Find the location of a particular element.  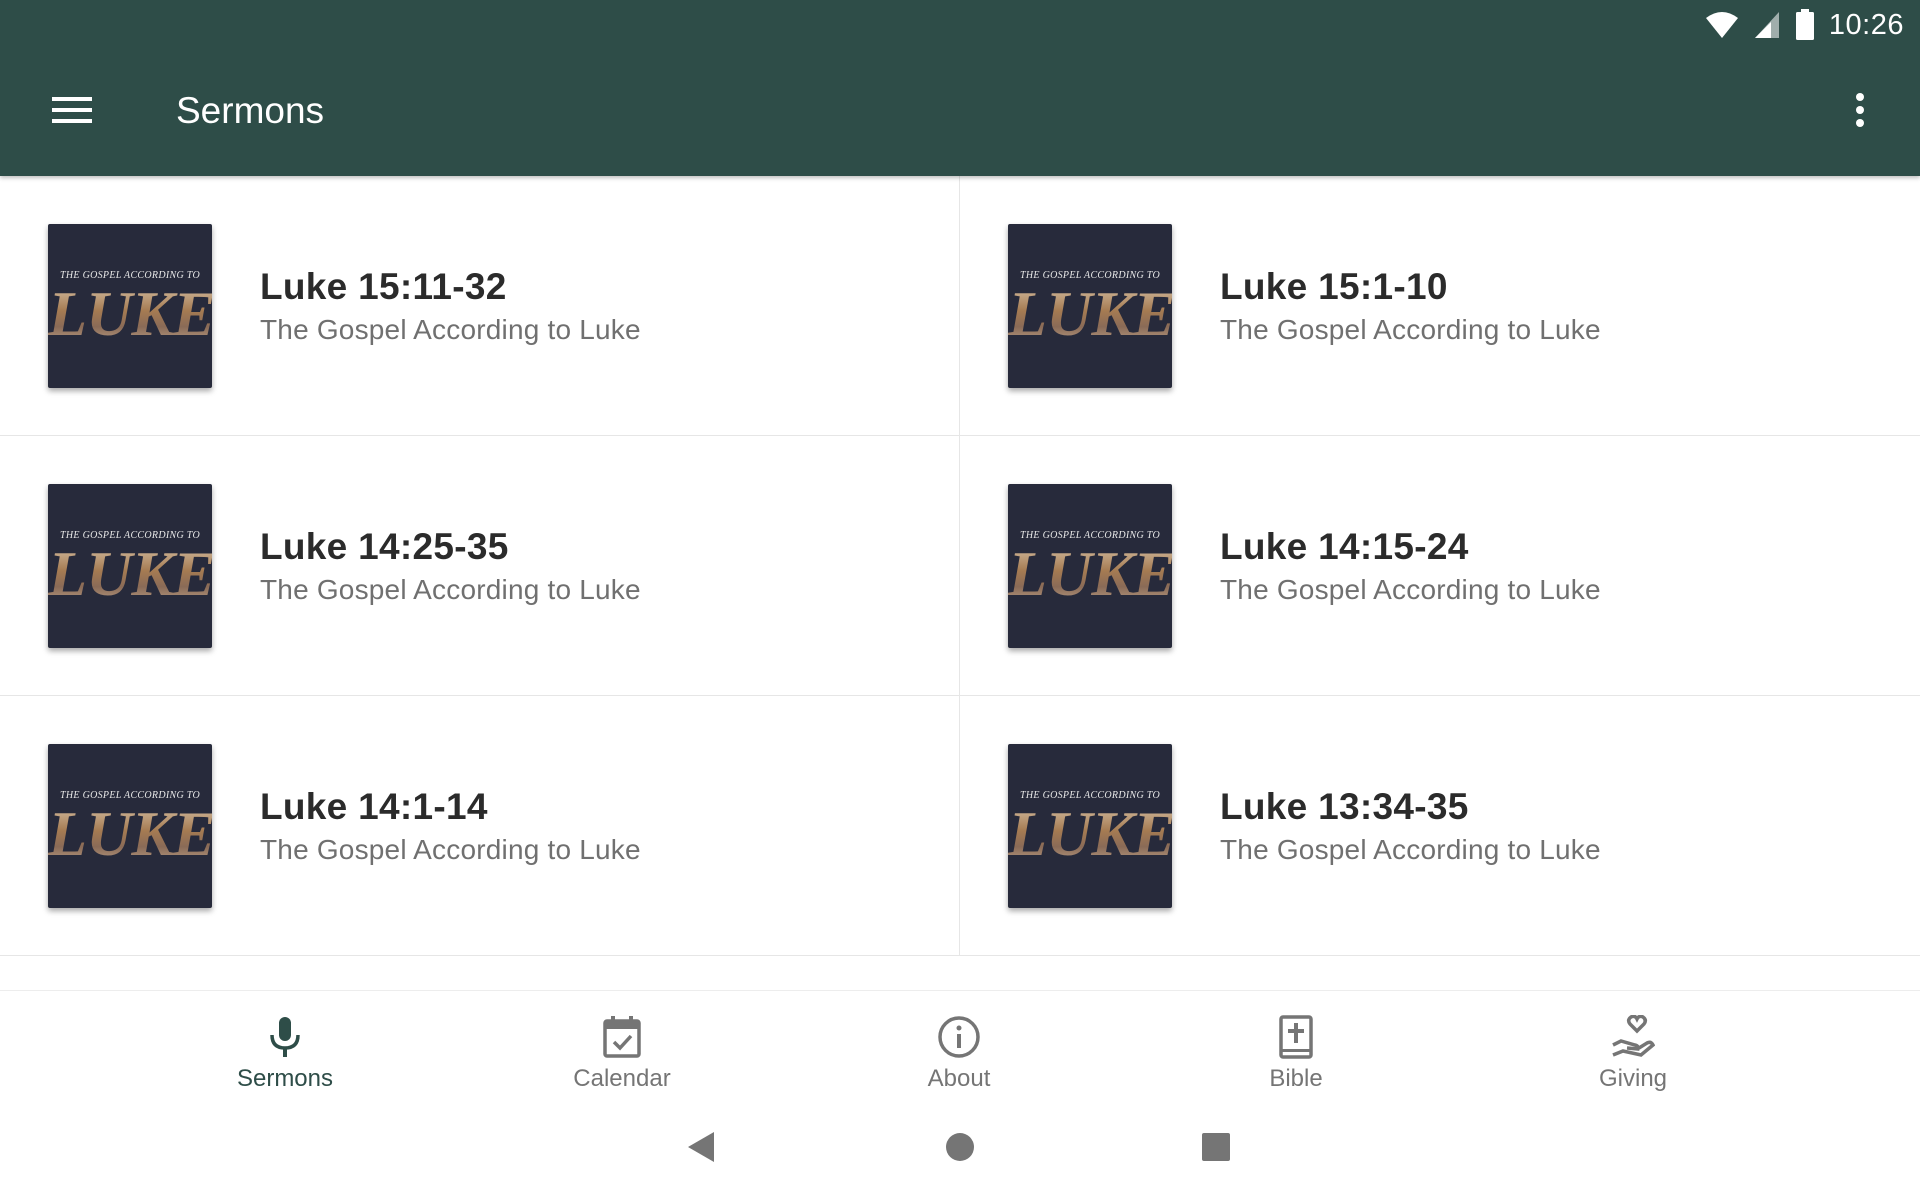

nav-tab-about: About is located at coordinates (959, 1058).